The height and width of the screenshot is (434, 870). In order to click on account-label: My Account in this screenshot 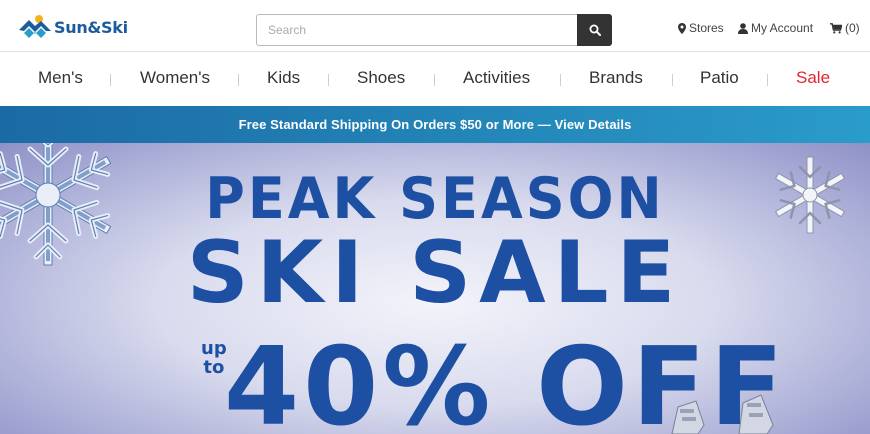, I will do `click(782, 28)`.